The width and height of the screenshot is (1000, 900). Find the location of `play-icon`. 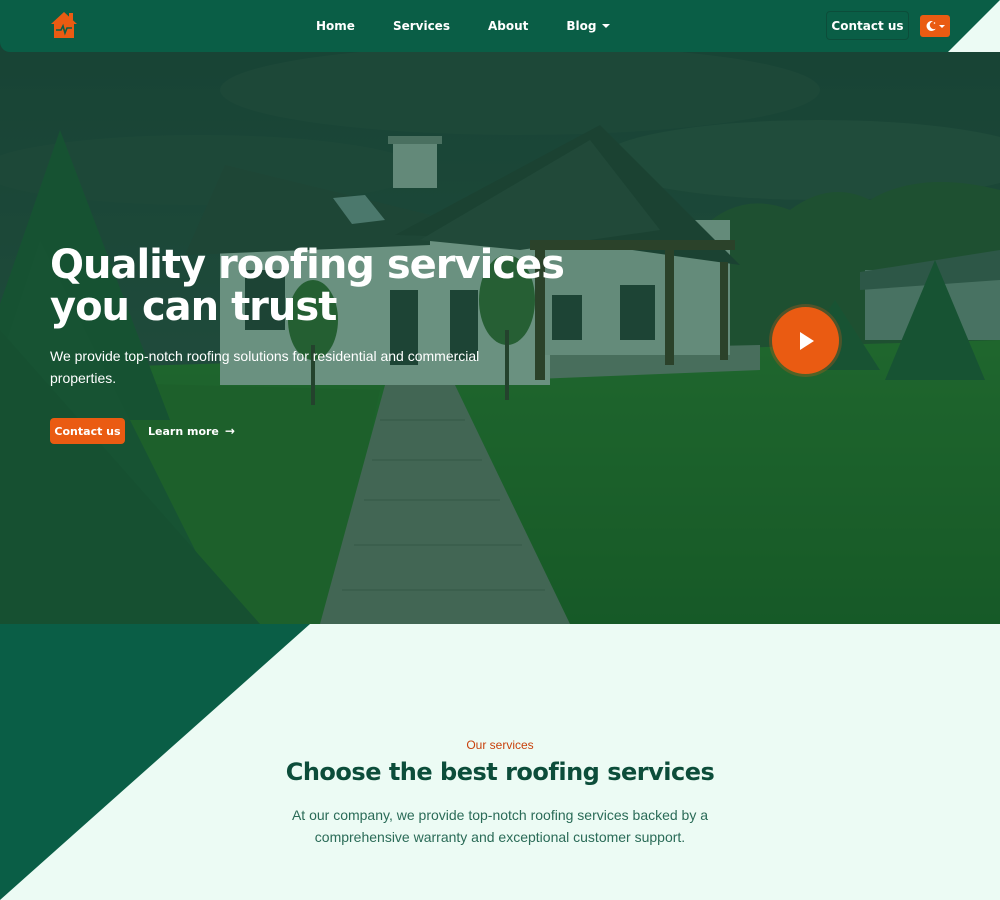

play-icon is located at coordinates (806, 340).